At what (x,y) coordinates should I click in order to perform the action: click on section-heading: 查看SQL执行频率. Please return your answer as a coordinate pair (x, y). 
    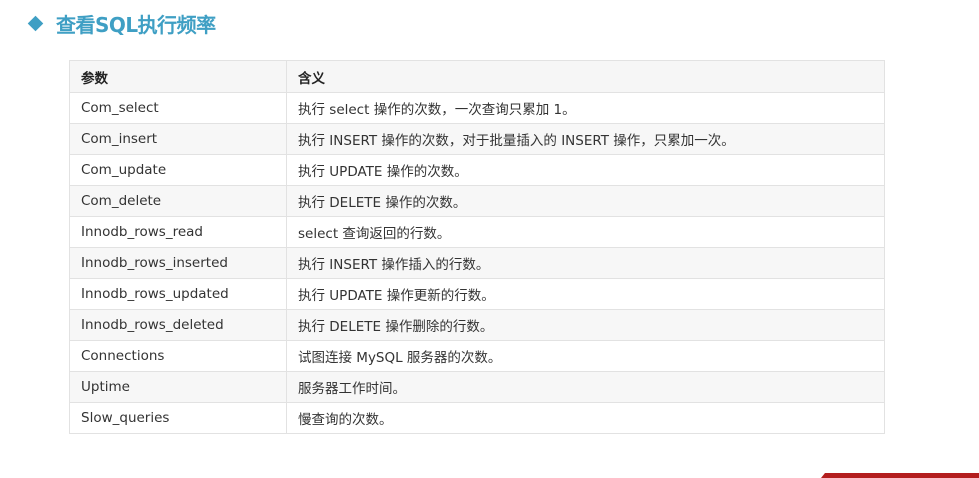
    Looking at the image, I should click on (121, 23).